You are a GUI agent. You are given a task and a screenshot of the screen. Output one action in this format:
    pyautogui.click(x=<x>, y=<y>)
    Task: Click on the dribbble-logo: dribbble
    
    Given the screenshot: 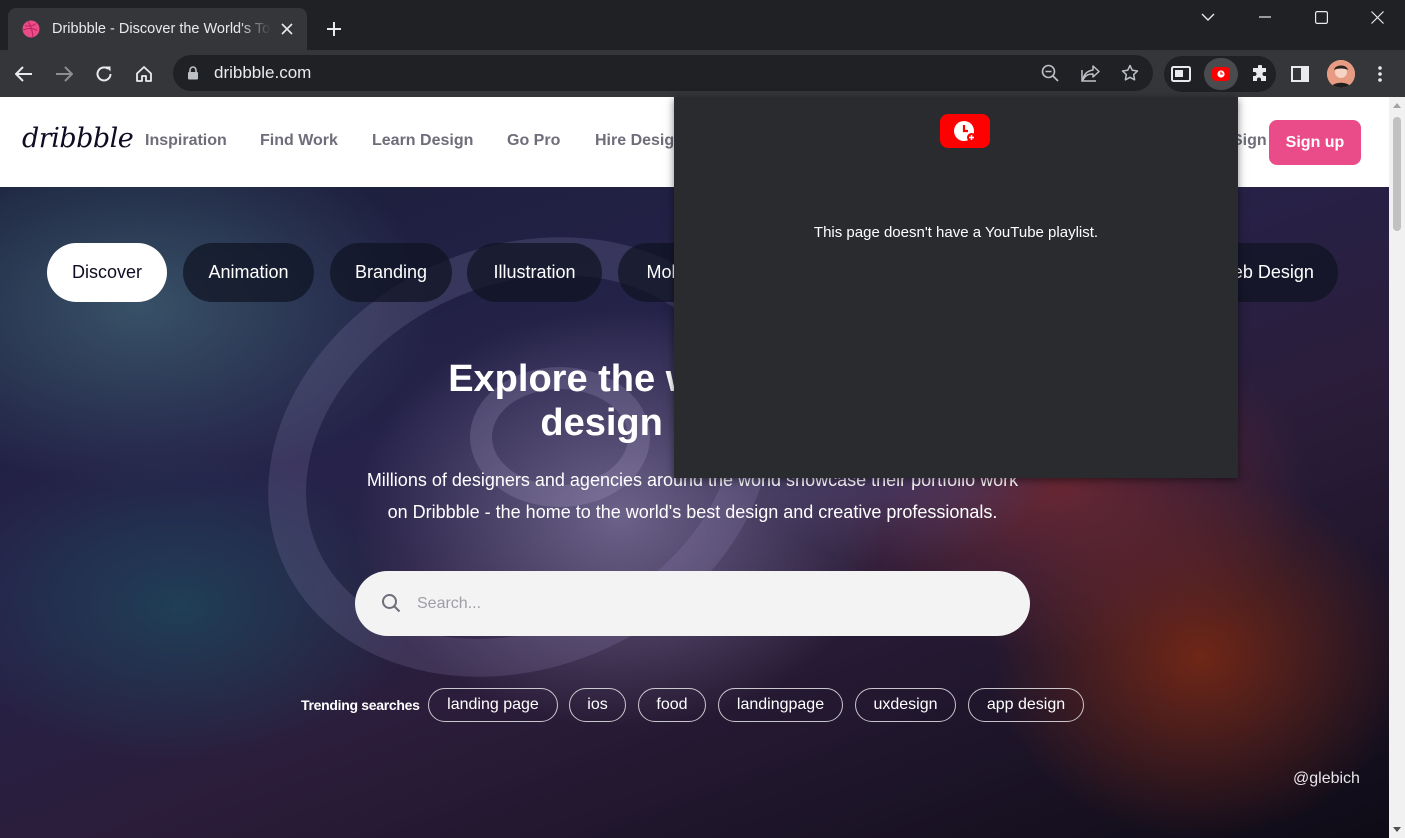 What is the action you would take?
    pyautogui.click(x=78, y=138)
    